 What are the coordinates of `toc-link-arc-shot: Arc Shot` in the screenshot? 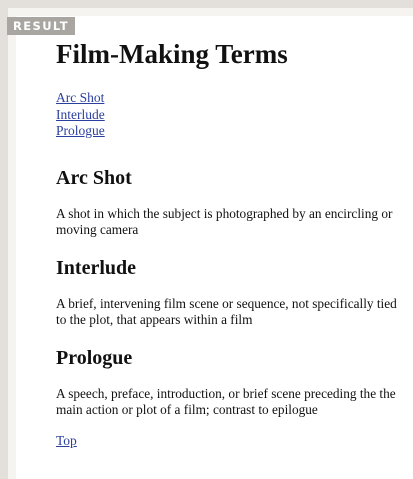 It's located at (231, 98).